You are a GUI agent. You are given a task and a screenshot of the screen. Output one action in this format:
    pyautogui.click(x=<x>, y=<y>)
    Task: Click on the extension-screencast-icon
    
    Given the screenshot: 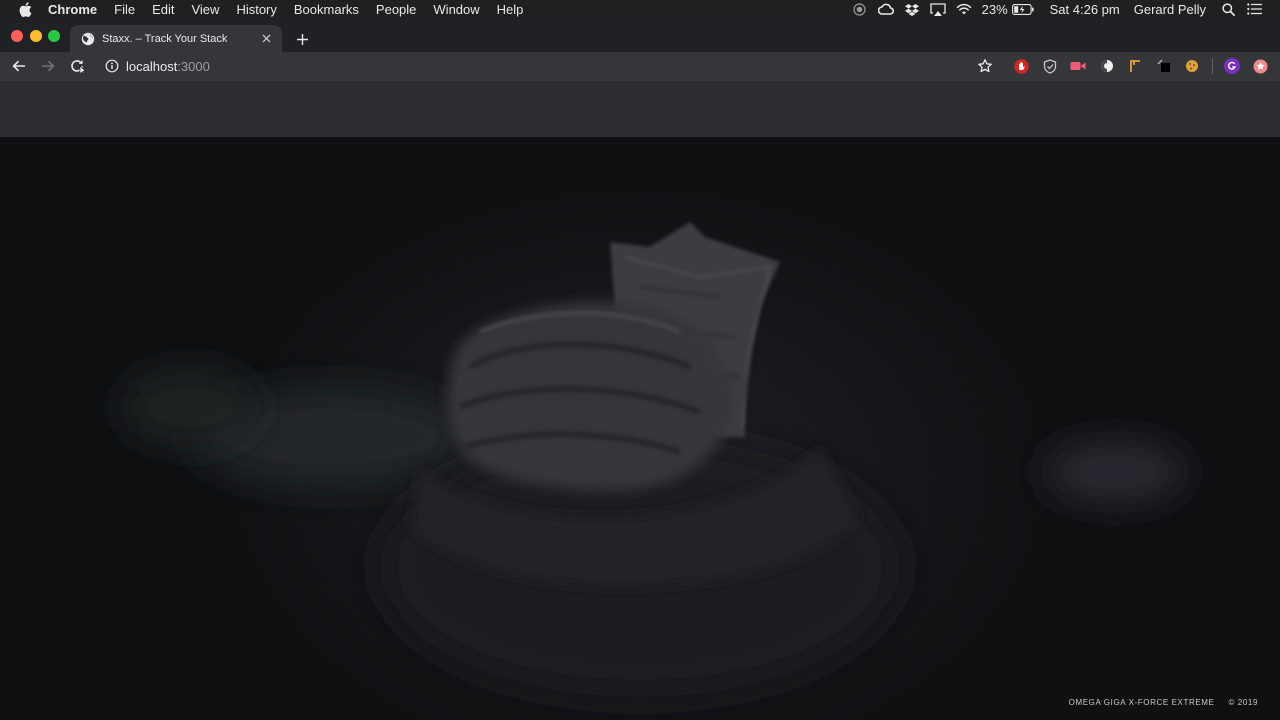 What is the action you would take?
    pyautogui.click(x=1078, y=66)
    